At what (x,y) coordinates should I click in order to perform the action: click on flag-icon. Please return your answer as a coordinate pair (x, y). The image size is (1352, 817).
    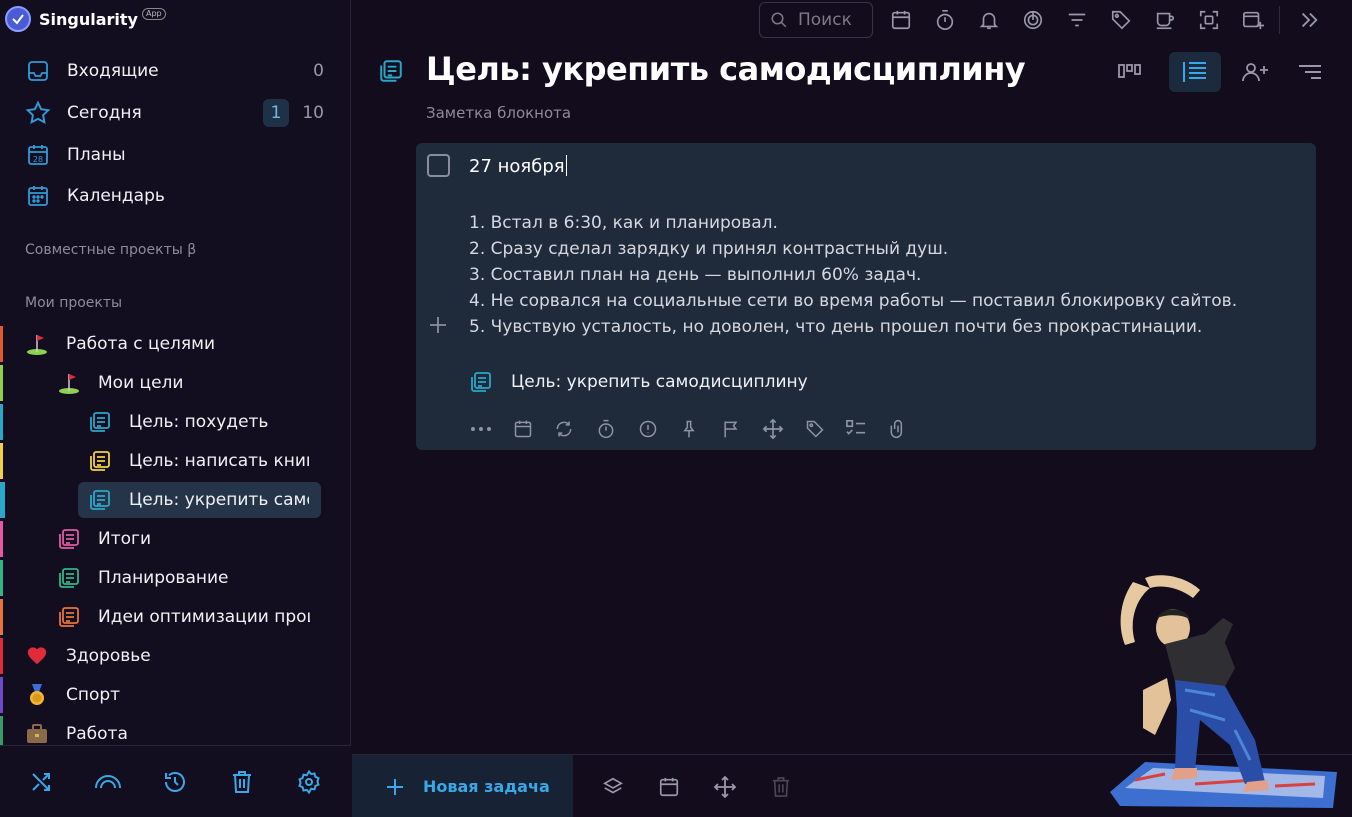
    Looking at the image, I should click on (731, 429).